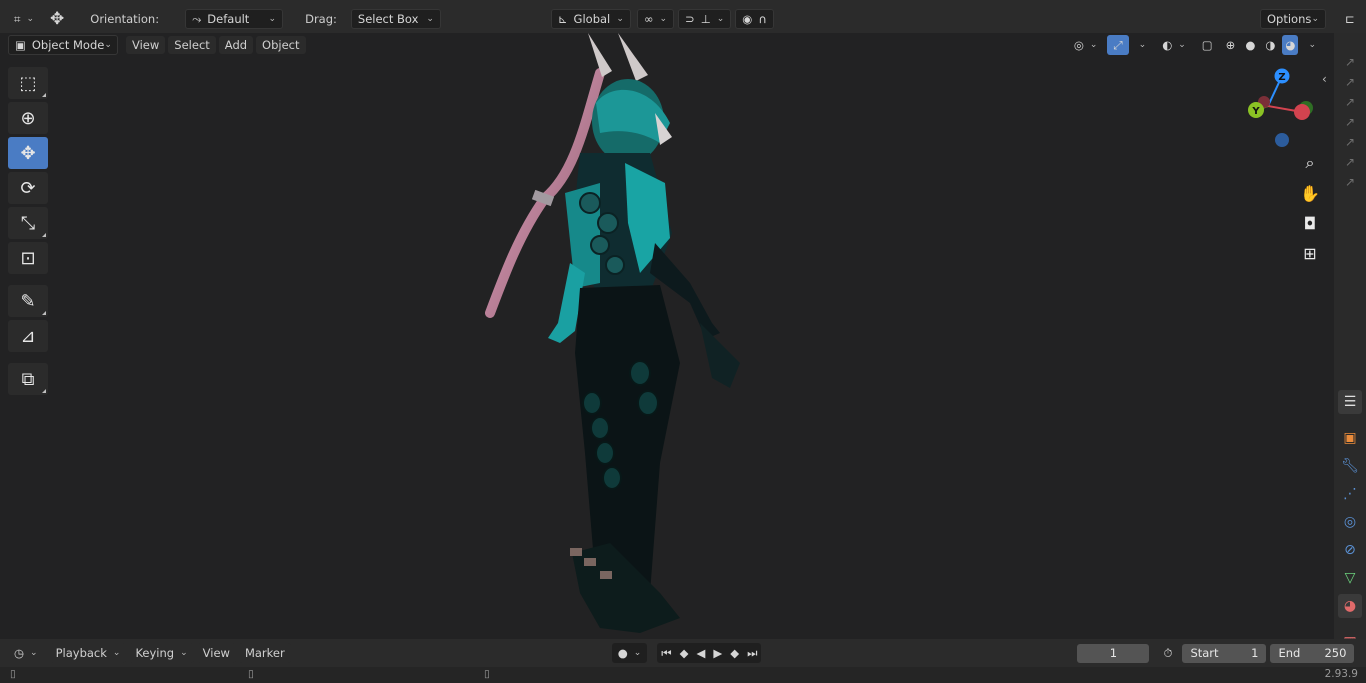  Describe the element at coordinates (236, 45) in the screenshot. I see `menu-add: Add` at that location.